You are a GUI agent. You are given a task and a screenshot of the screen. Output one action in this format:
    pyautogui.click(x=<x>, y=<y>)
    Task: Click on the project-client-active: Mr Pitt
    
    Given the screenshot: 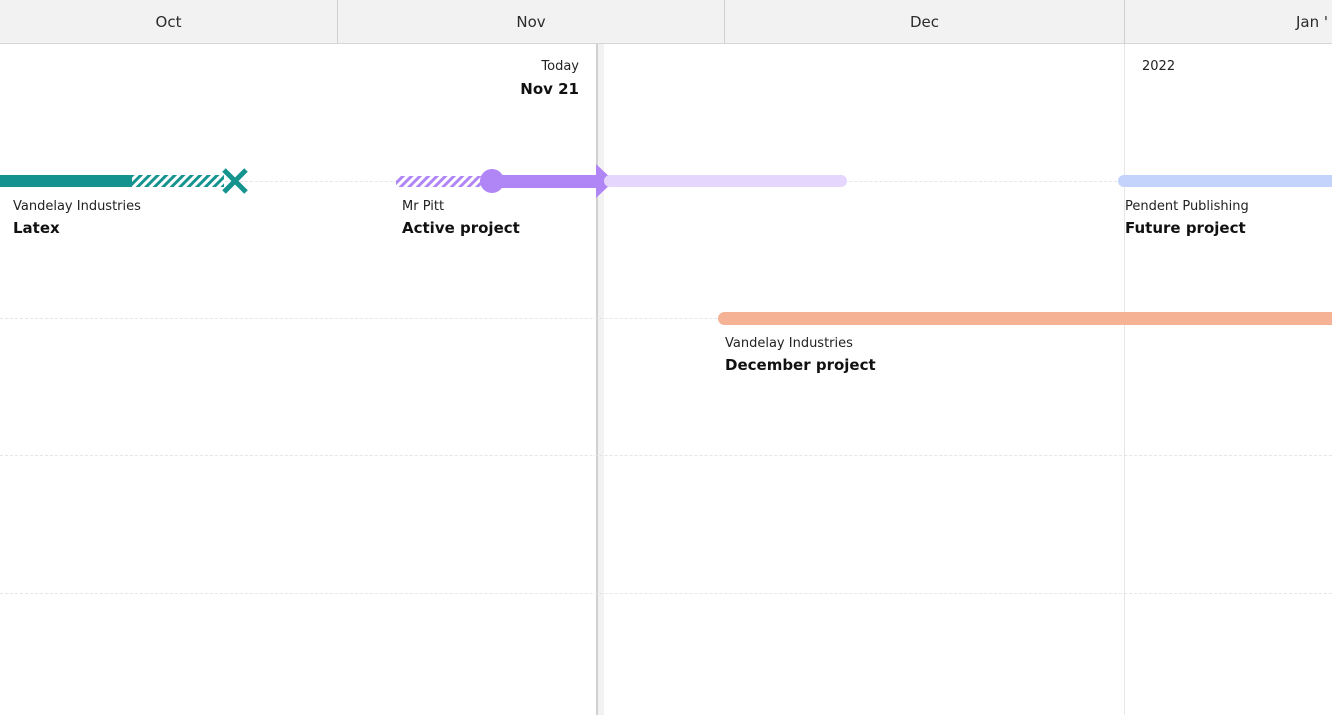 What is the action you would take?
    pyautogui.click(x=423, y=206)
    